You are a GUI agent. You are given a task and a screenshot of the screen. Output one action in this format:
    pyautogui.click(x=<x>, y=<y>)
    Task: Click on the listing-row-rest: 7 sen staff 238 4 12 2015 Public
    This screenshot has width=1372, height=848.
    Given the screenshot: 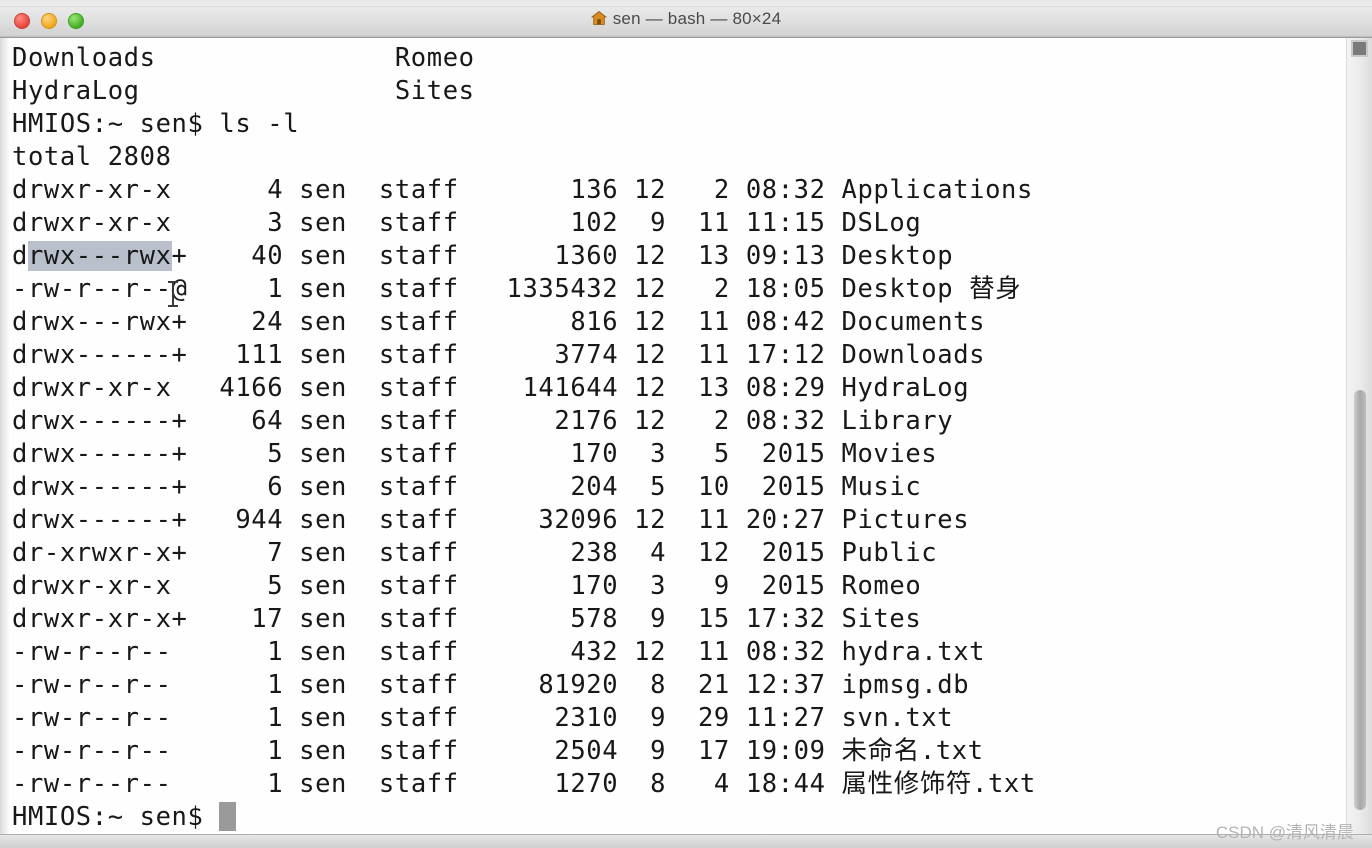 What is the action you would take?
    pyautogui.click(x=562, y=553)
    